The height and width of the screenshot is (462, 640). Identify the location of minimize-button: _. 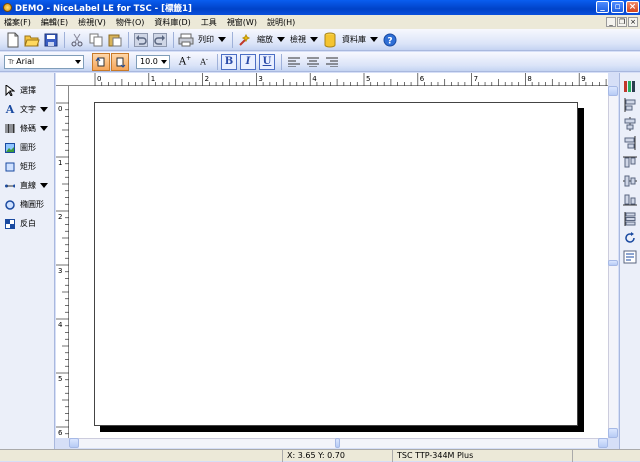
(602, 7).